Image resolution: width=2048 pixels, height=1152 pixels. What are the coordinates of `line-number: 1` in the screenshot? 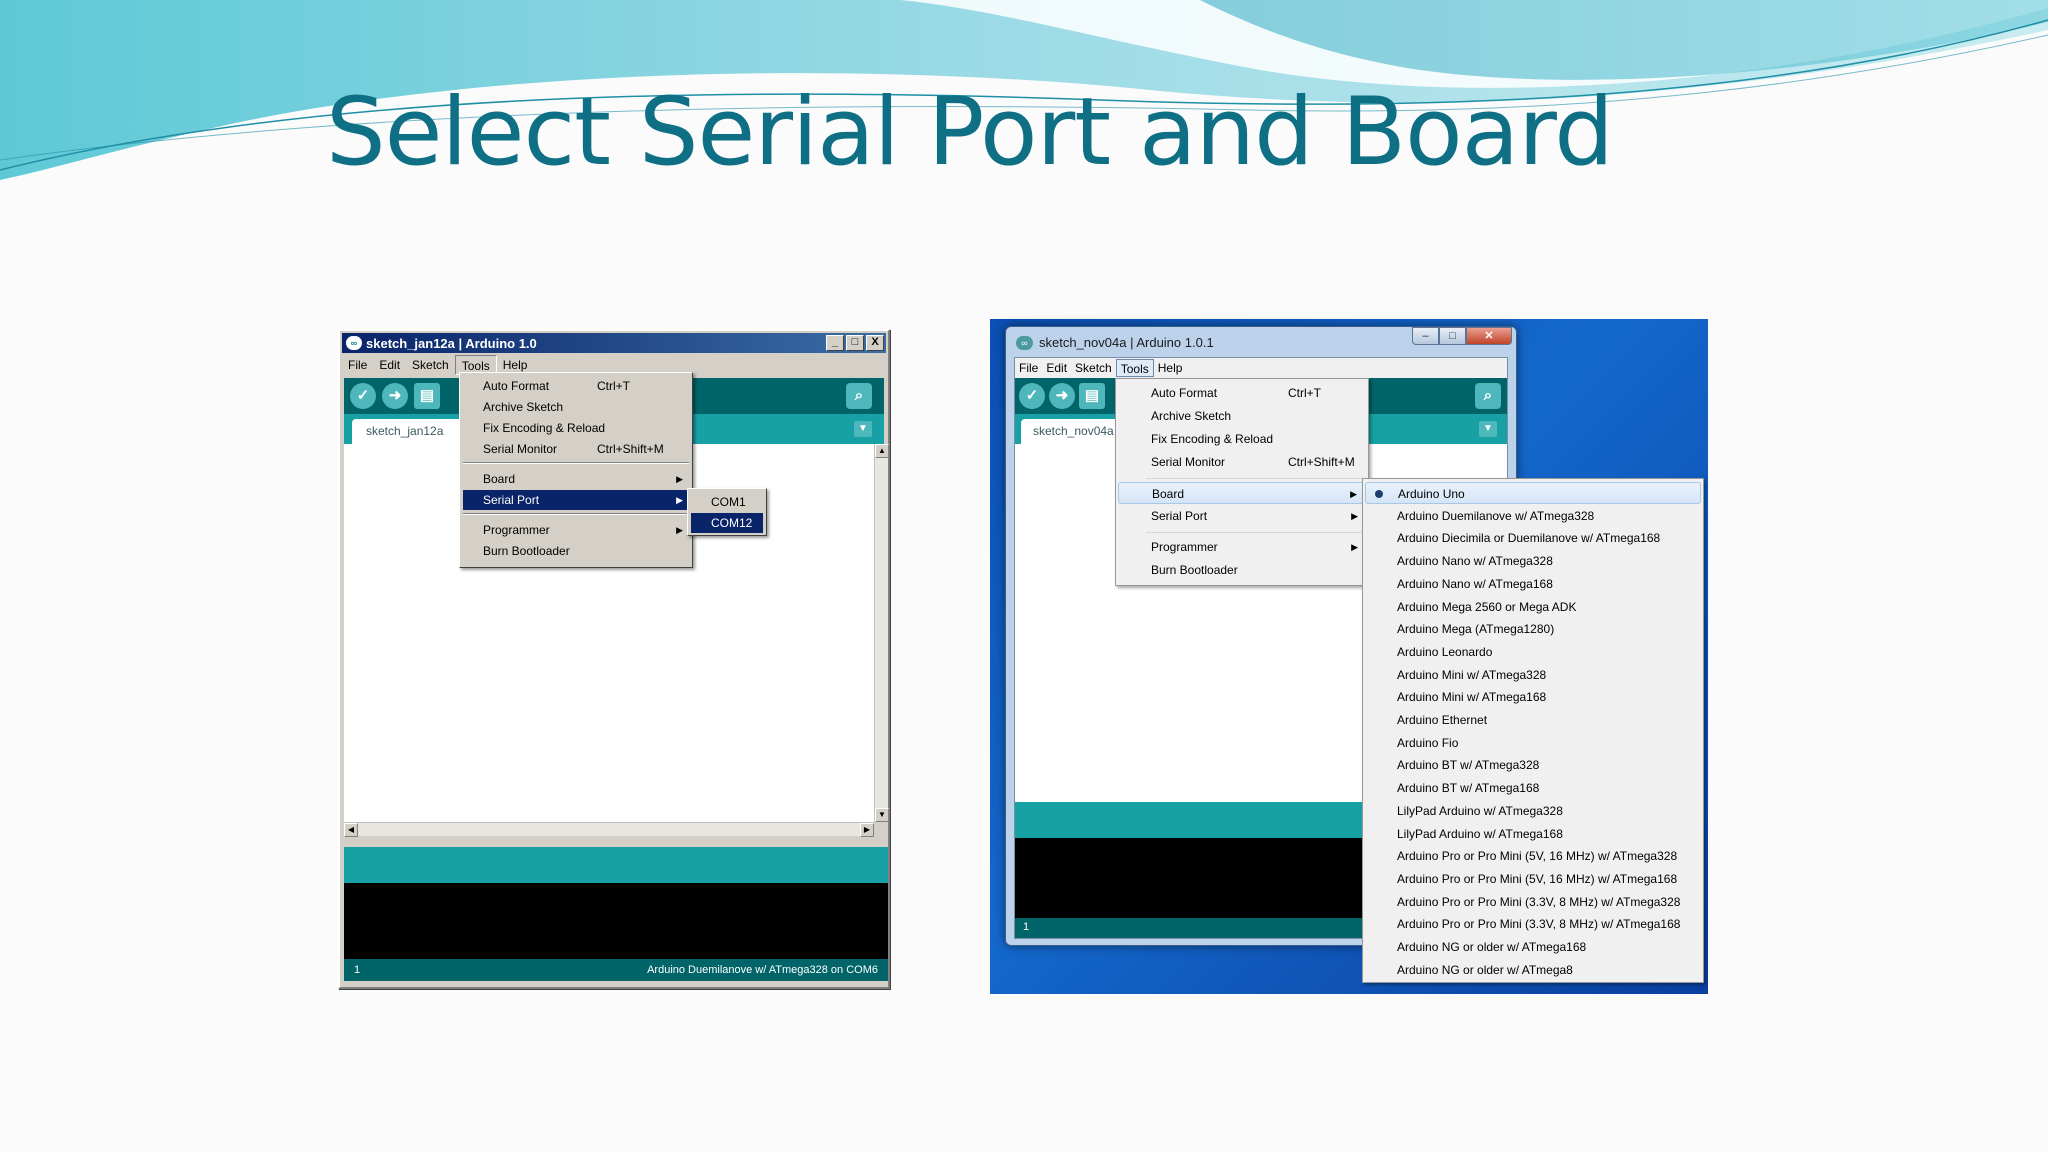 It's located at (357, 970).